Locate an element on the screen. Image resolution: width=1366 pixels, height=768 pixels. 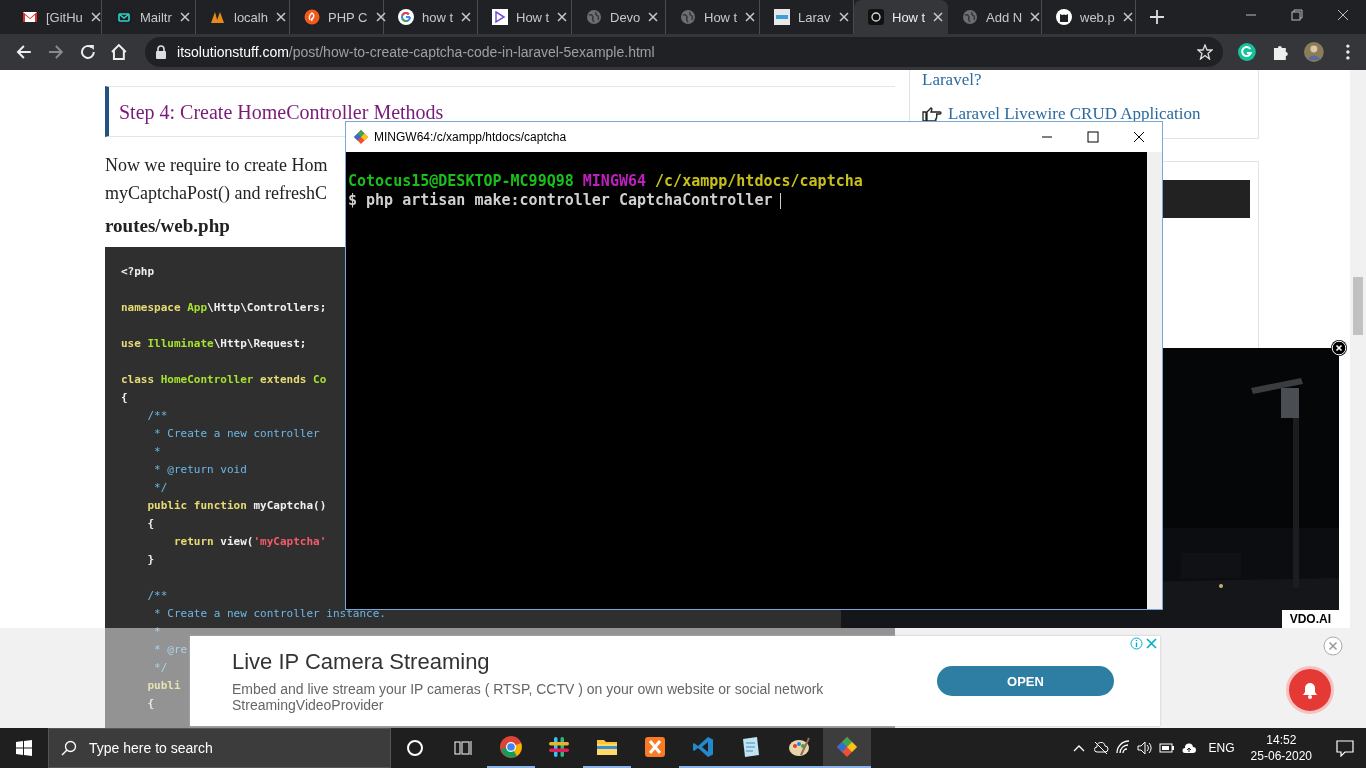
file-label: routes/web.php is located at coordinates (167, 226).